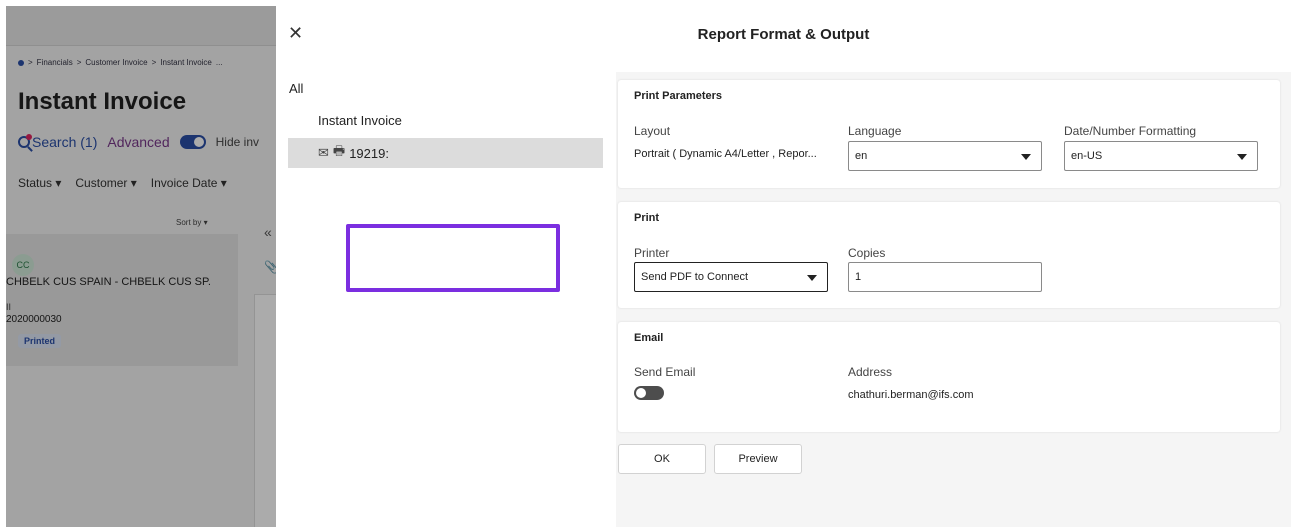 This screenshot has height=527, width=1291. I want to click on dialog-title: Report Format & Output, so click(783, 34).